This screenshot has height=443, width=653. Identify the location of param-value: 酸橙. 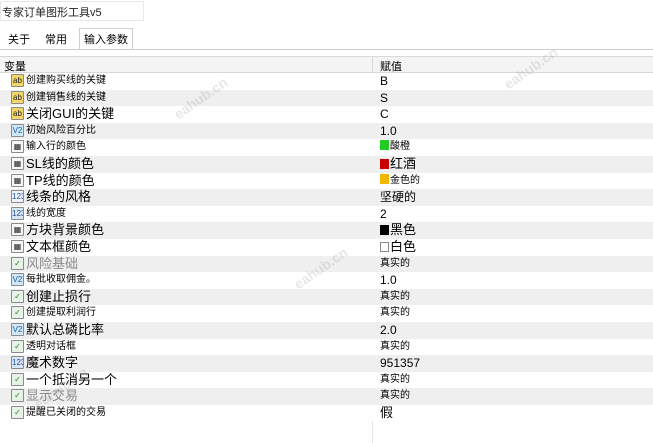
(395, 147).